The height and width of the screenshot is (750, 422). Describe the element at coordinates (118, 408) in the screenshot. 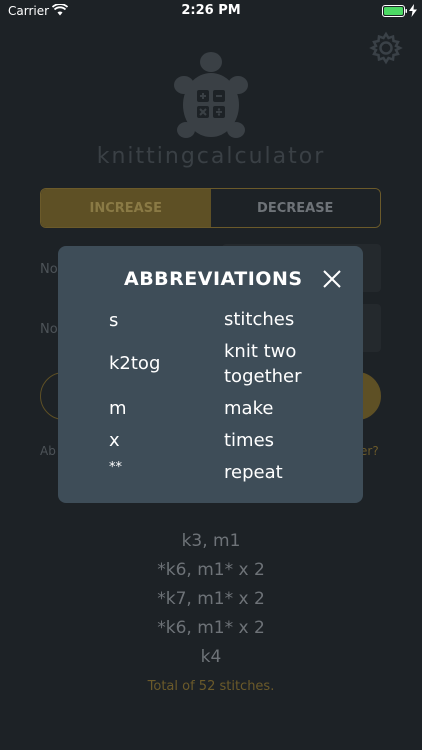

I see `abbreviation-term: m` at that location.